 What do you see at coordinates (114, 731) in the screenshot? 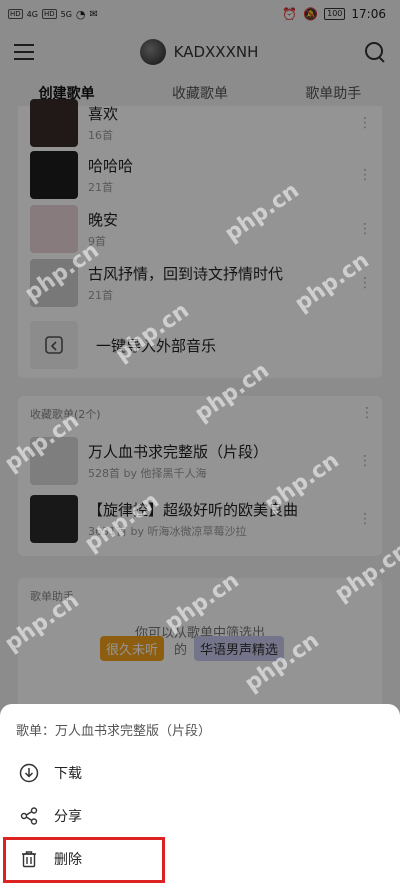
I see `sheet-title: 歌单：万人血书求完整版（片段）` at bounding box center [114, 731].